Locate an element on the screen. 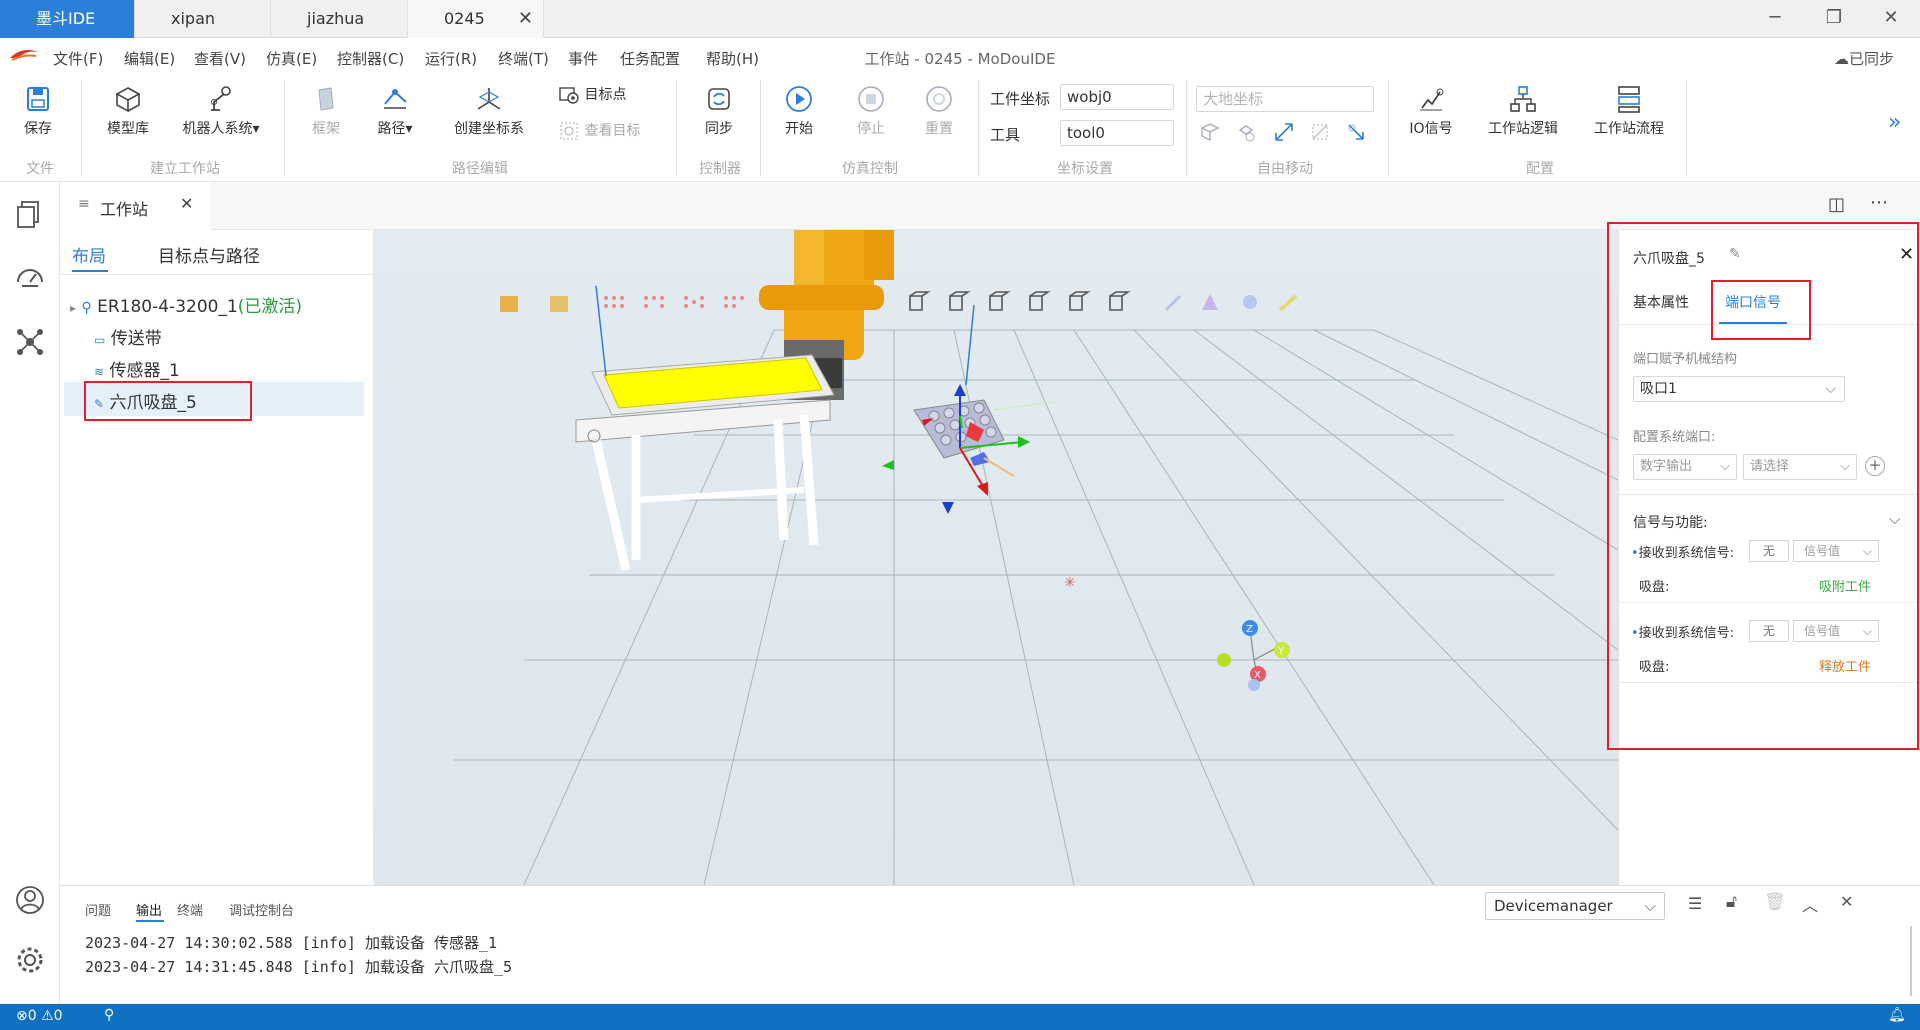 The image size is (1920, 1030). tab-jiazhua: jiazhua is located at coordinates (339, 19).